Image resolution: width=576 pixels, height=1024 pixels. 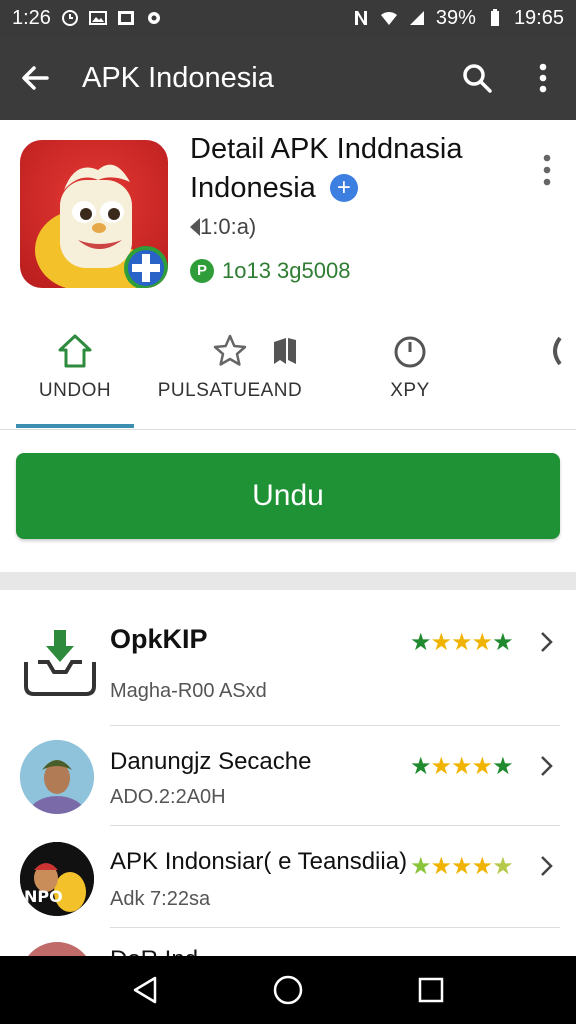 I want to click on nav-home-icon, so click(x=288, y=990).